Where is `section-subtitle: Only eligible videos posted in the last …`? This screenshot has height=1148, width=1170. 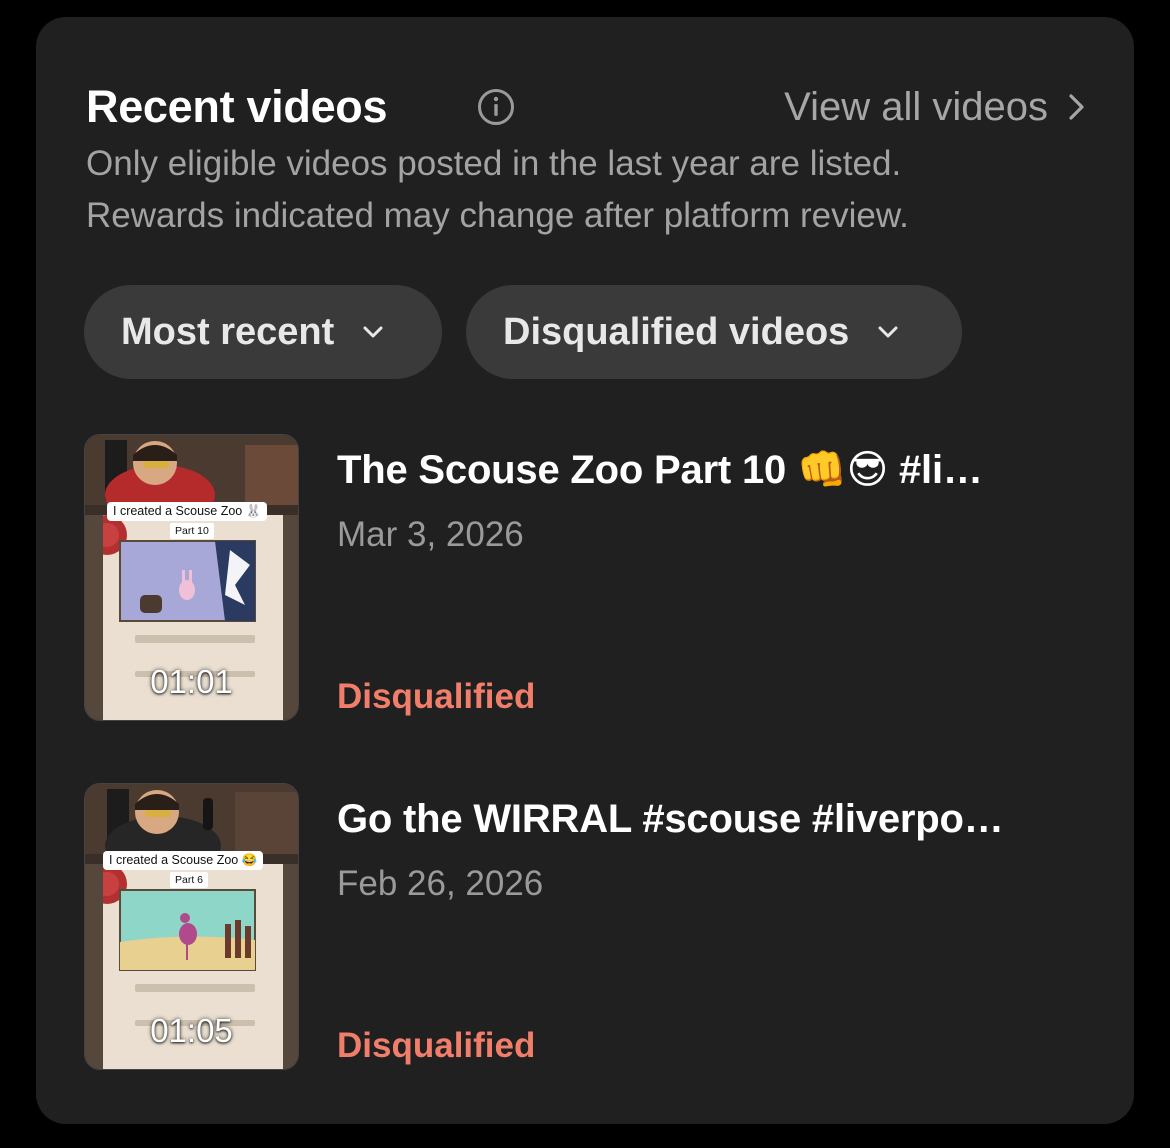
section-subtitle: Only eligible videos posted in the last … is located at coordinates (586, 190).